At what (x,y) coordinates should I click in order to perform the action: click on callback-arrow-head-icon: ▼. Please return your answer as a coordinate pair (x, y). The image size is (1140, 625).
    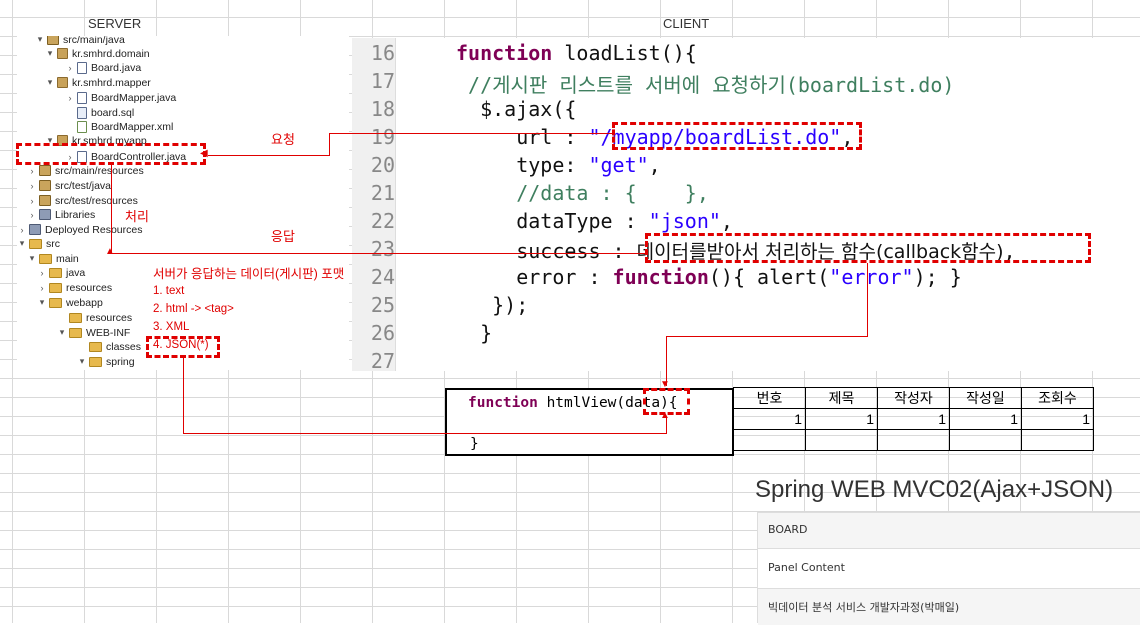
    Looking at the image, I should click on (665, 384).